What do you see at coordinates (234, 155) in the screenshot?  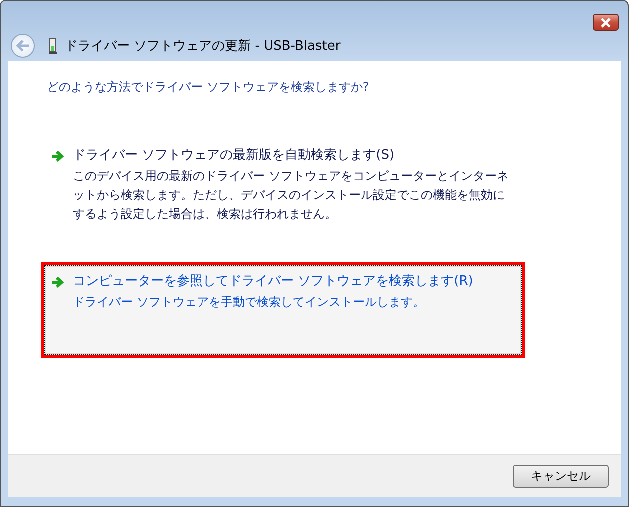 I see `option-title: ドライバー ソフトウェアの最新版を自動検索します(S)` at bounding box center [234, 155].